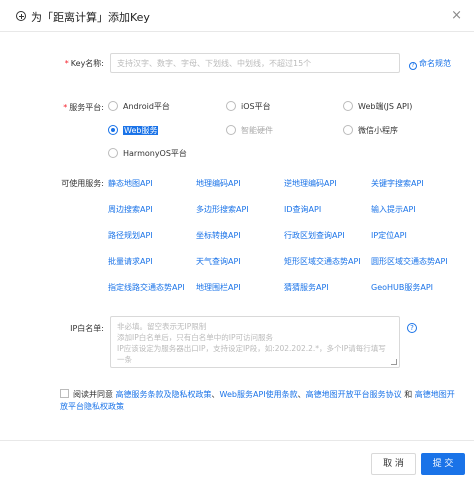 This screenshot has height=480, width=474. I want to click on radio-harmonyos: HarmonyOS平台, so click(147, 153).